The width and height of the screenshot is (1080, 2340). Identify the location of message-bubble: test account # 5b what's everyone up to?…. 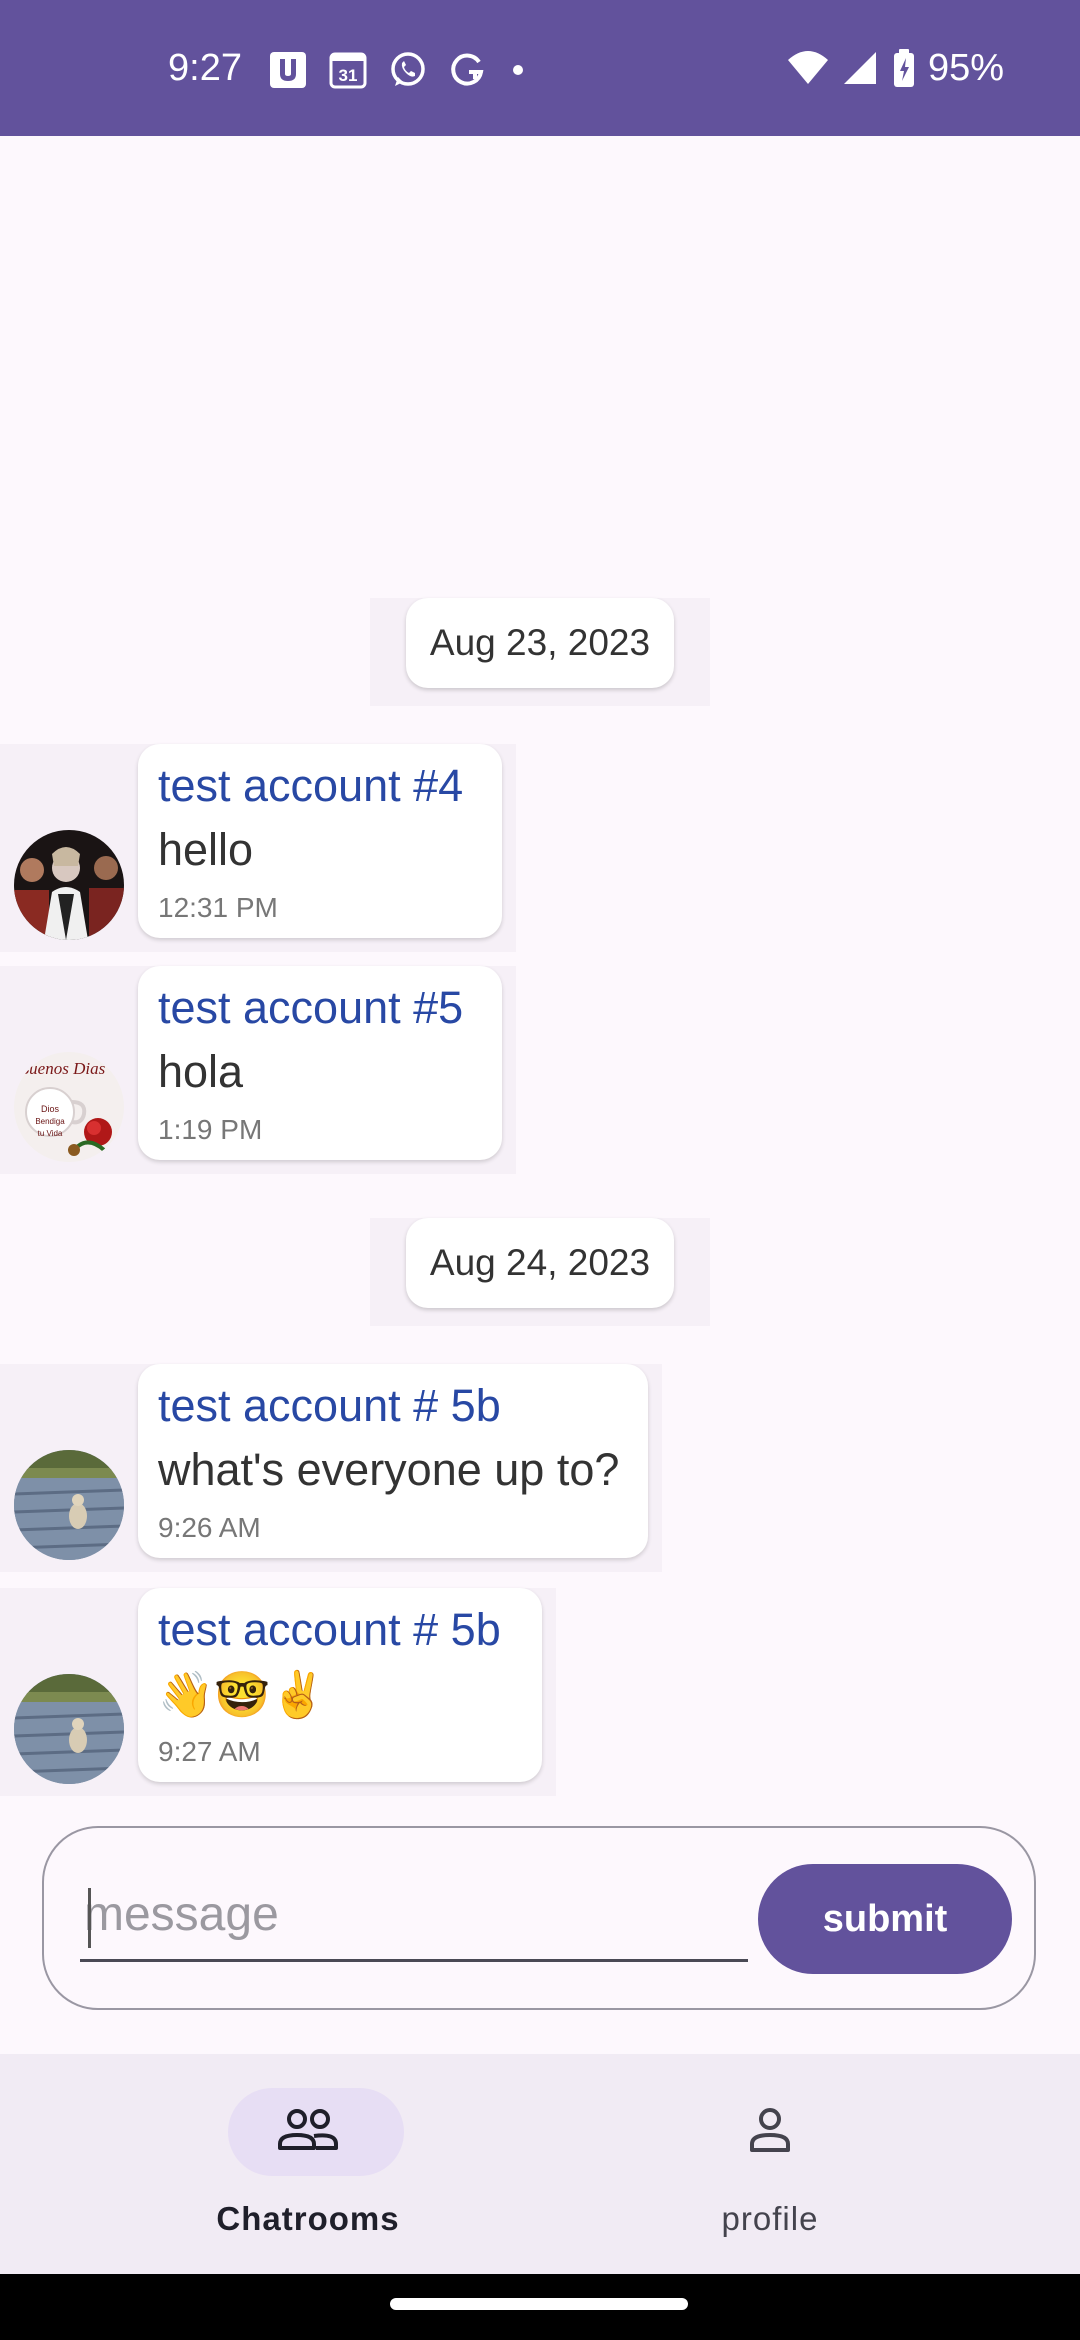
(393, 1461).